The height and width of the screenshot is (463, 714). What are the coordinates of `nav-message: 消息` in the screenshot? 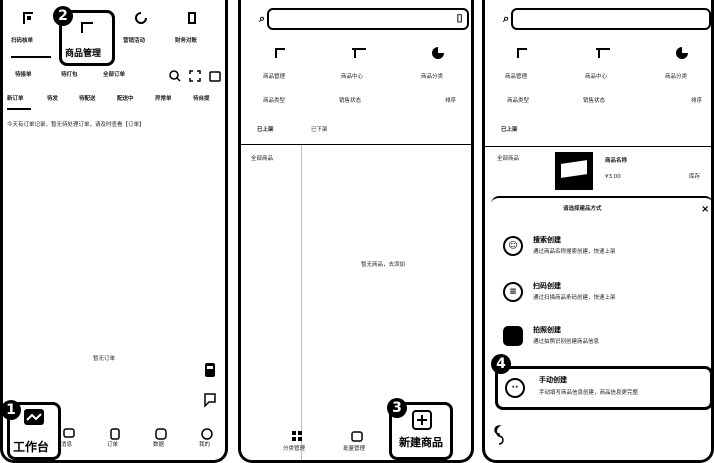 It's located at (69, 441).